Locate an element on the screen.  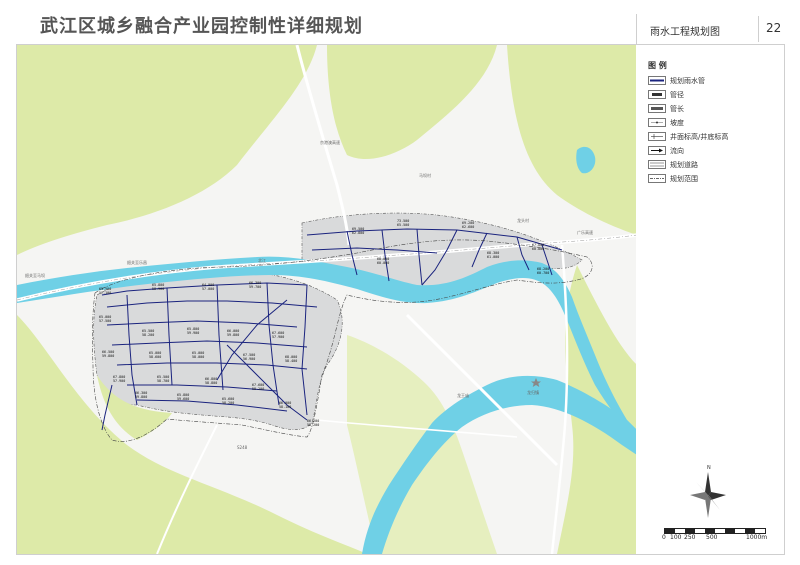
pipe-elevation-label: 66.300 59.700 is located at coordinates (255, 285).